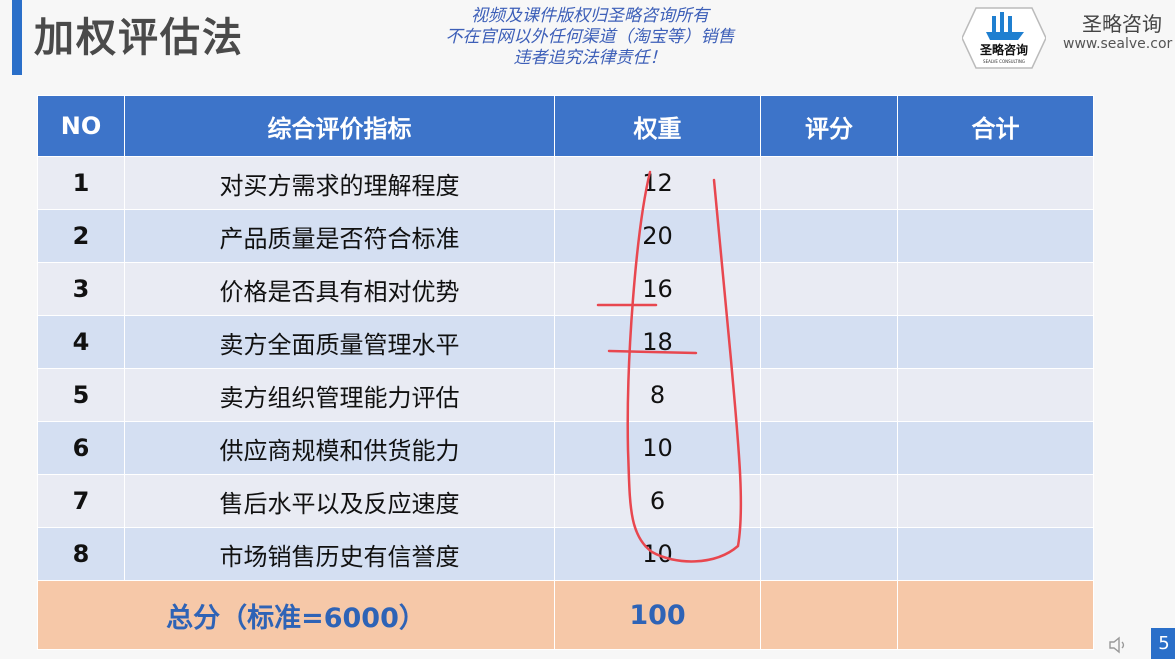 The width and height of the screenshot is (1175, 659). What do you see at coordinates (296, 615) in the screenshot?
I see `total-score-label: 总分（标准=6000）` at bounding box center [296, 615].